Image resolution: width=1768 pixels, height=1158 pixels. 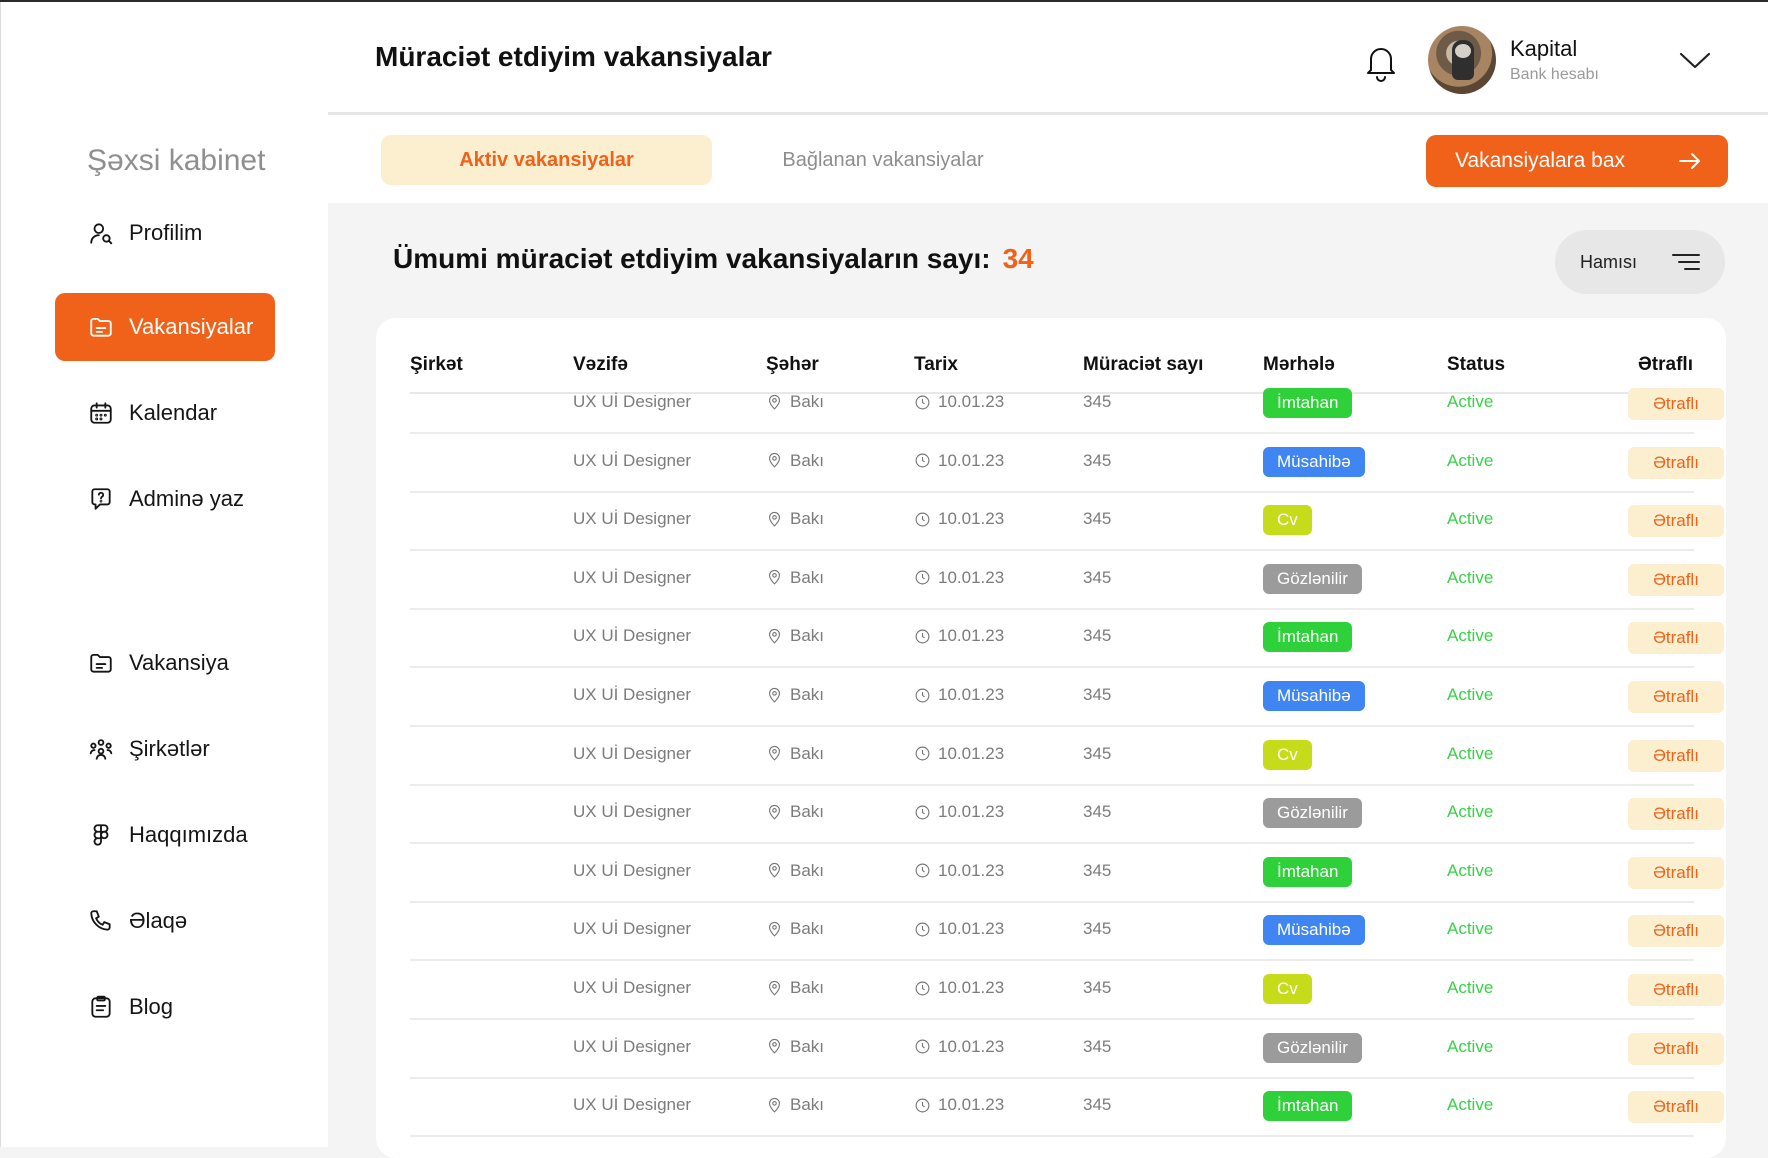 I want to click on sidebar-title: Şəxsi kabinet, so click(x=176, y=160).